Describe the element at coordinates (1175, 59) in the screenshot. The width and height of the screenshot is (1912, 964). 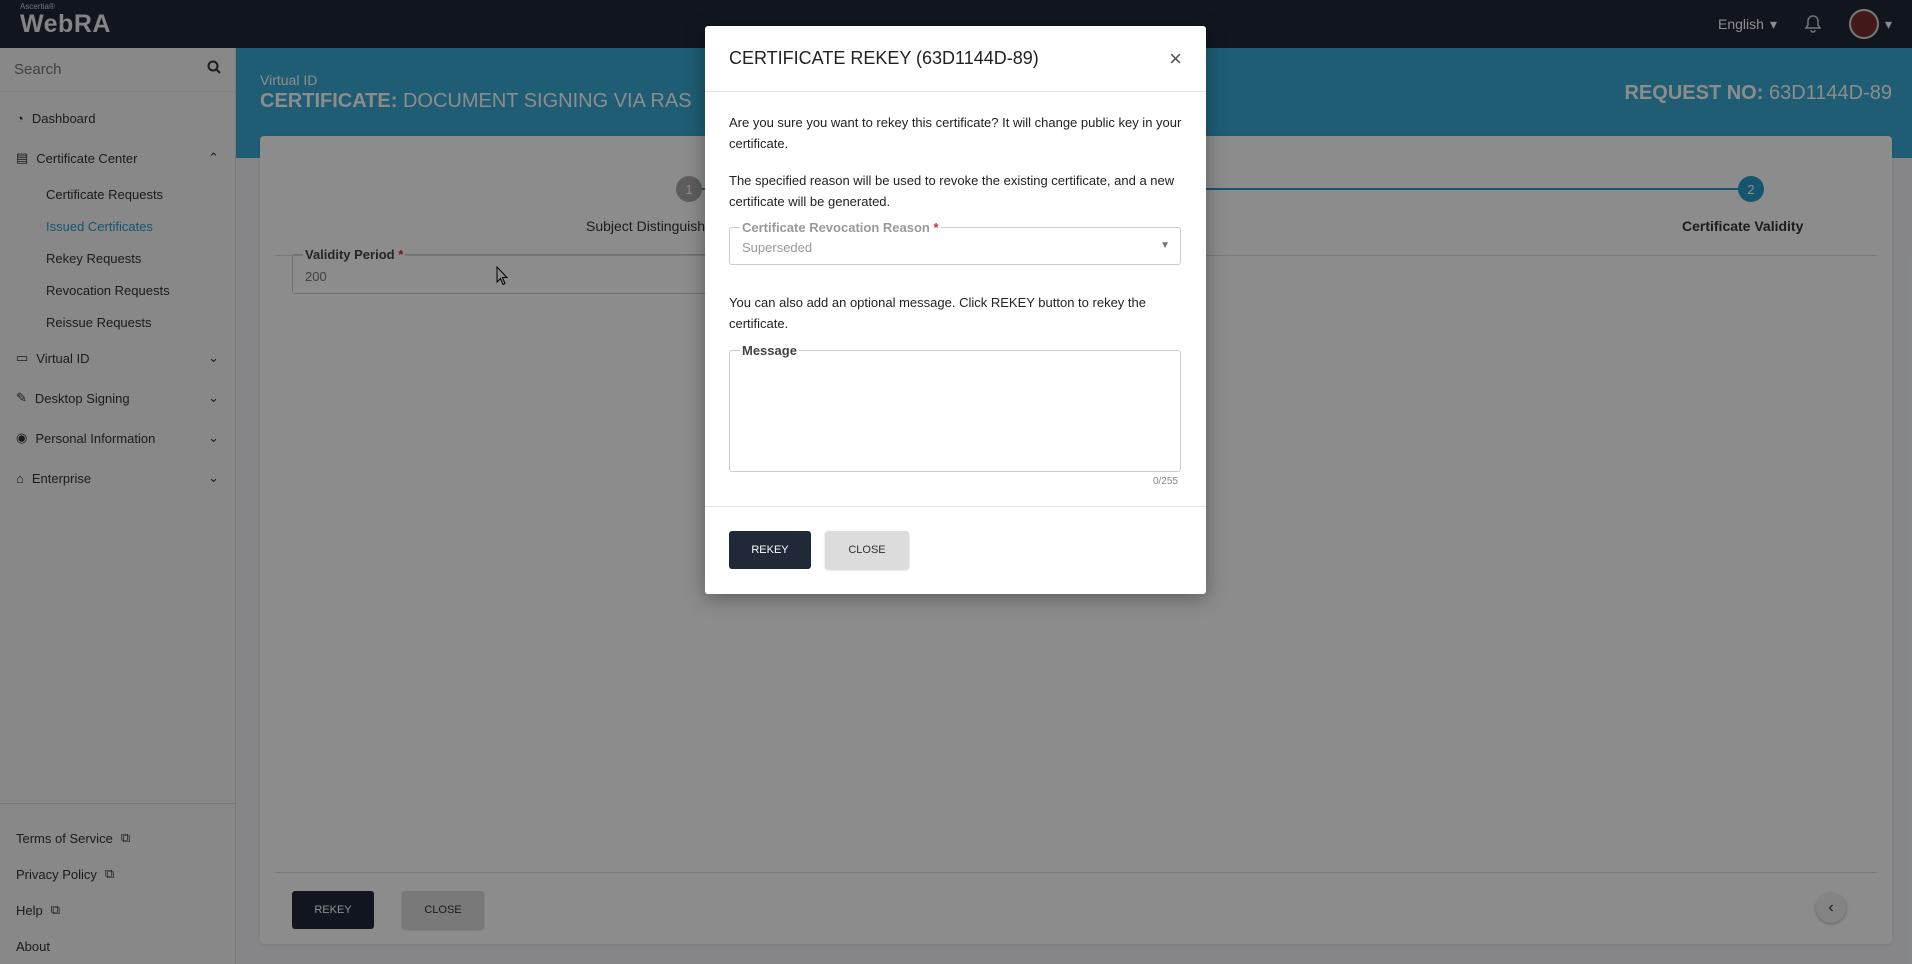
I see `close-icon: ×` at that location.